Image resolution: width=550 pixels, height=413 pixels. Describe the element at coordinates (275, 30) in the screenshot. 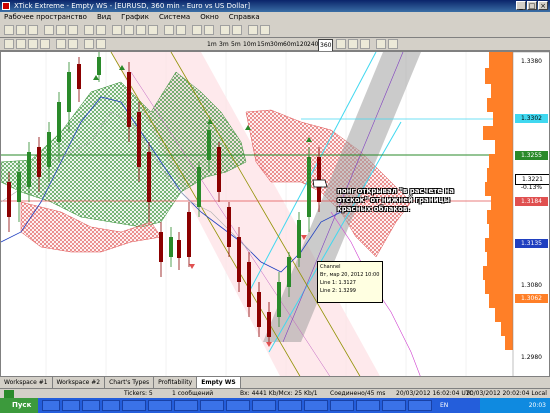

I see `main-toolbar` at that location.